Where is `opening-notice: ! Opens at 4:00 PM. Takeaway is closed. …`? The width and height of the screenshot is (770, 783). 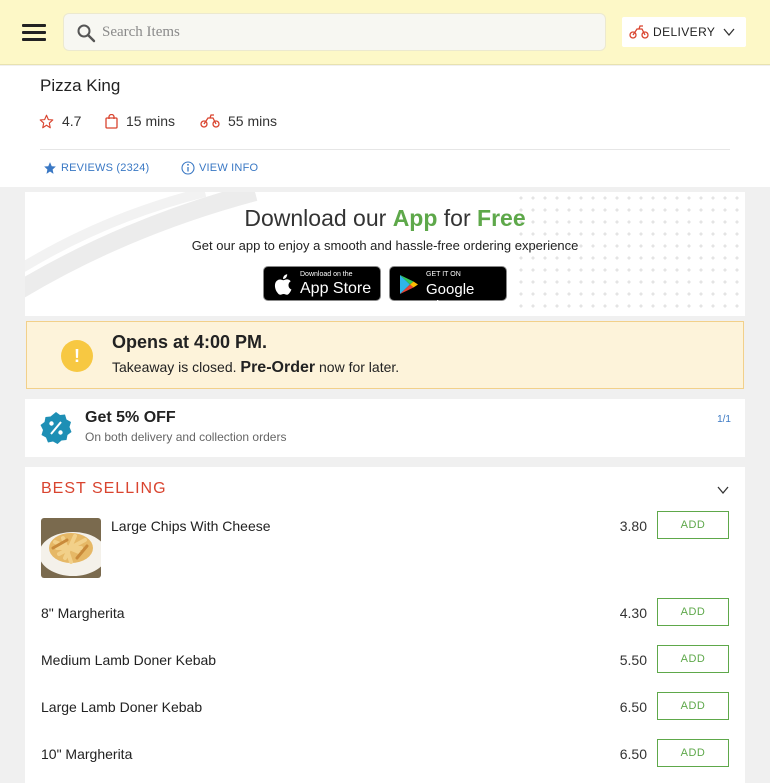
opening-notice: ! Opens at 4:00 PM. Takeaway is closed. … is located at coordinates (385, 355).